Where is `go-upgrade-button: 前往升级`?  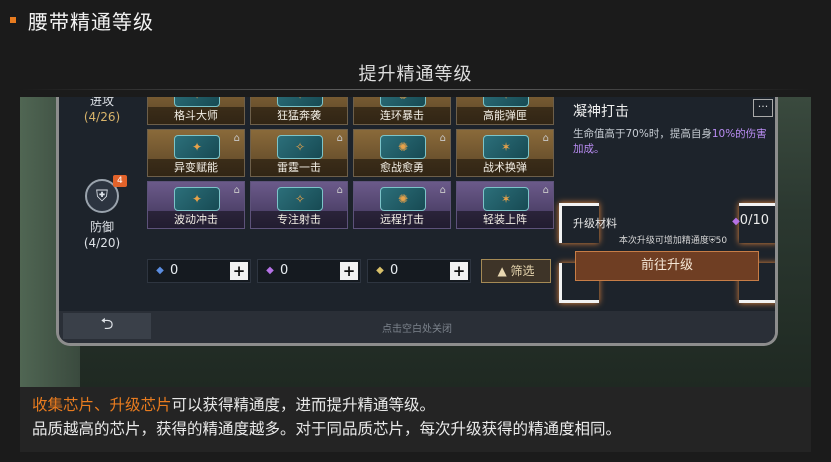 go-upgrade-button: 前往升级 is located at coordinates (667, 266).